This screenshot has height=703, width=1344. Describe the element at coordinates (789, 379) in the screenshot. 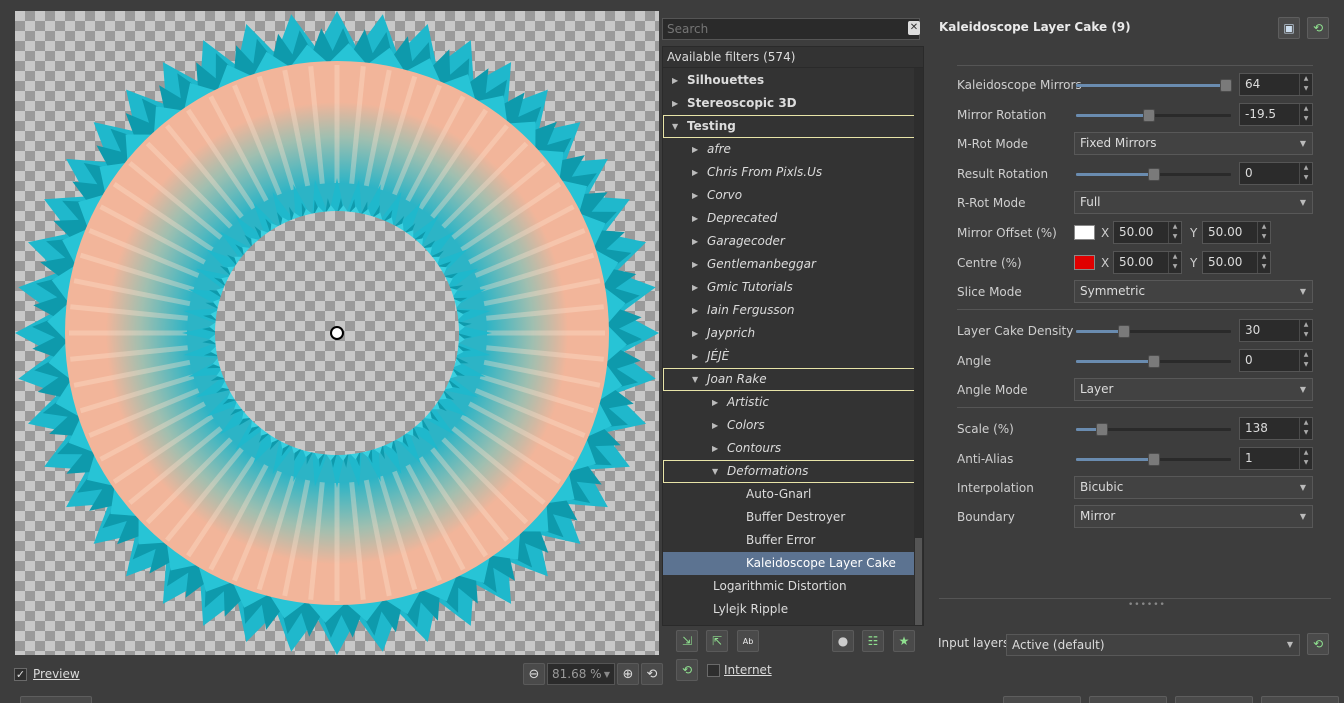

I see `tree-item: ▼ Joan Rake` at that location.